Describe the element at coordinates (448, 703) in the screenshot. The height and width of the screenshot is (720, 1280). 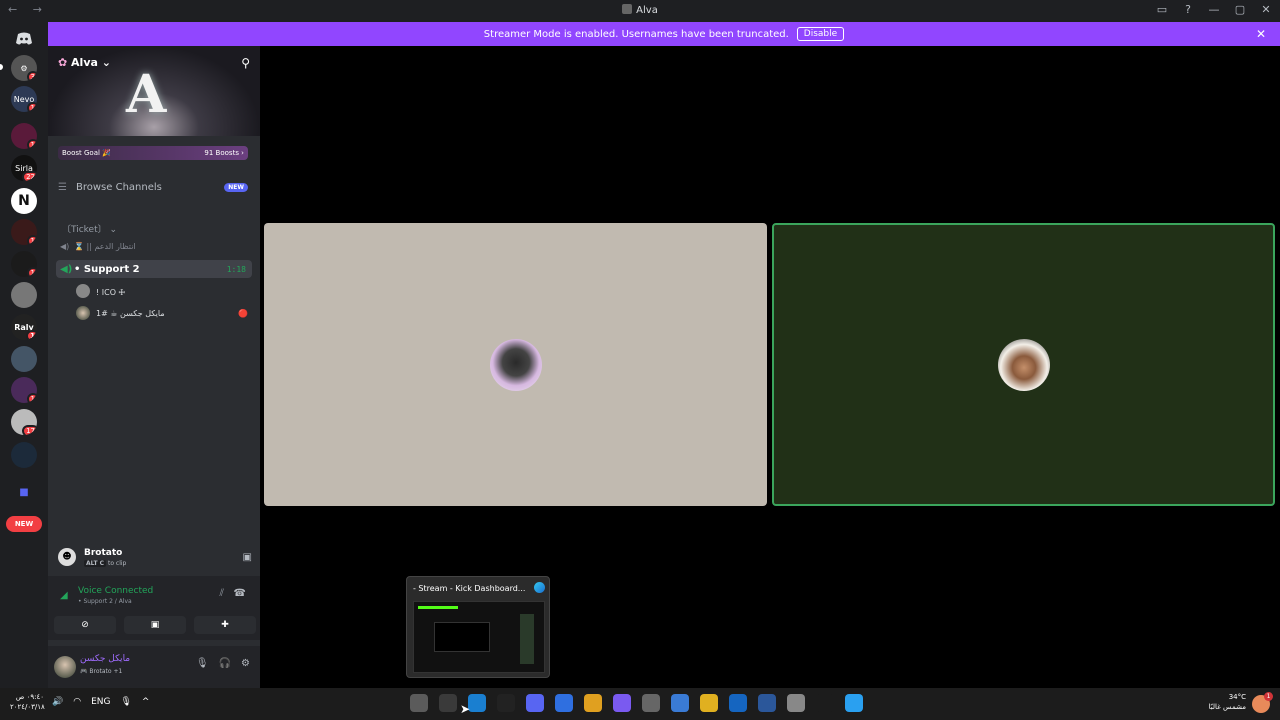
I see `obs-app-icon` at that location.